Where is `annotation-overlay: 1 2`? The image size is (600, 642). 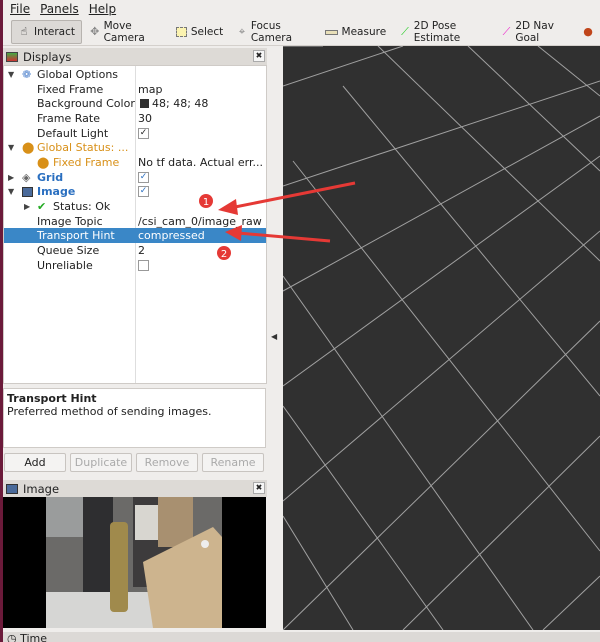 annotation-overlay: 1 2 is located at coordinates (277, 220).